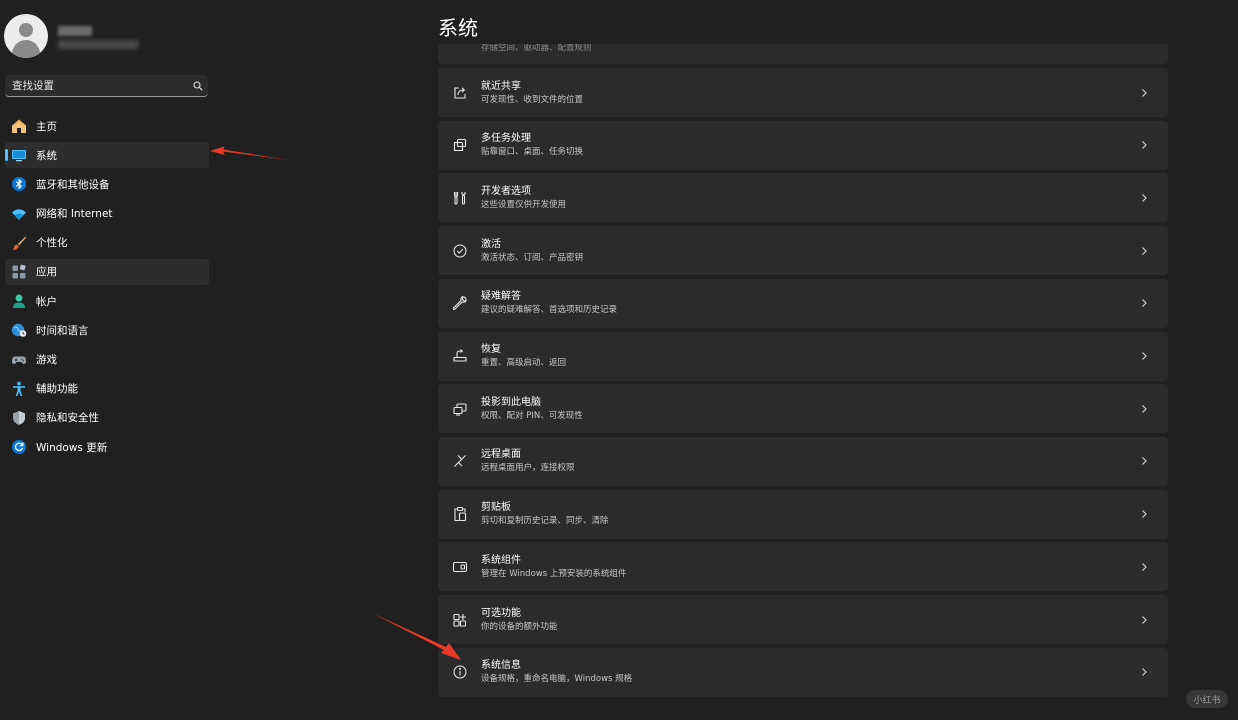 This screenshot has width=1238, height=720. I want to click on sidebar-item-bluetooth: 蓝牙和其他设备, so click(107, 184).